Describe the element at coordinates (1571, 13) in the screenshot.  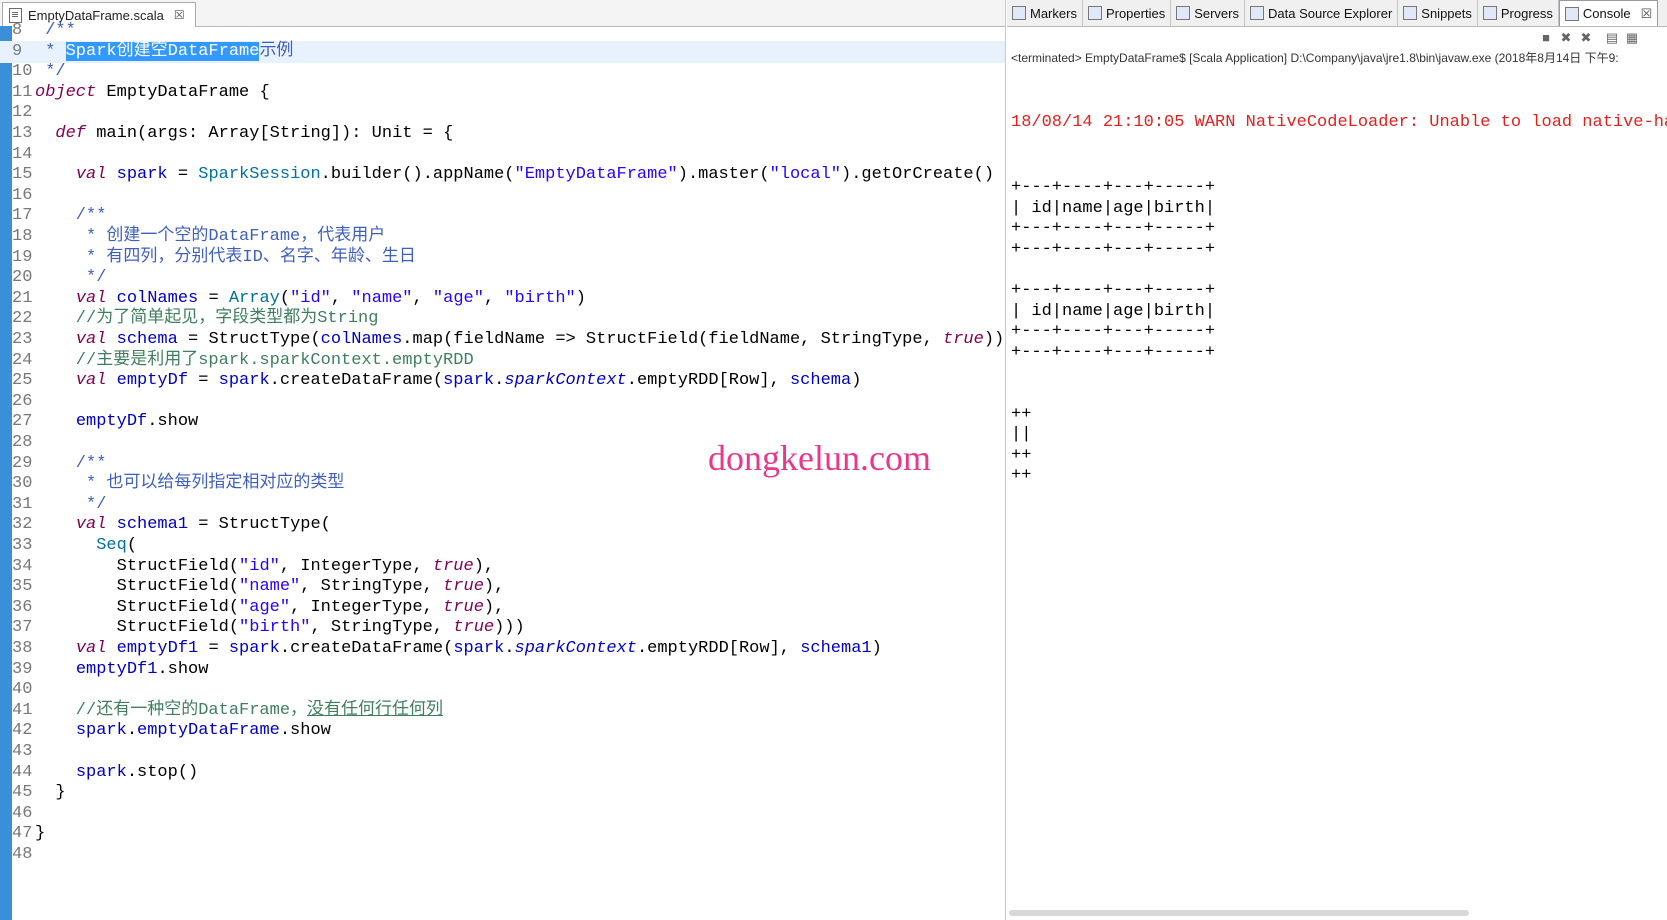
I see `console-icon` at that location.